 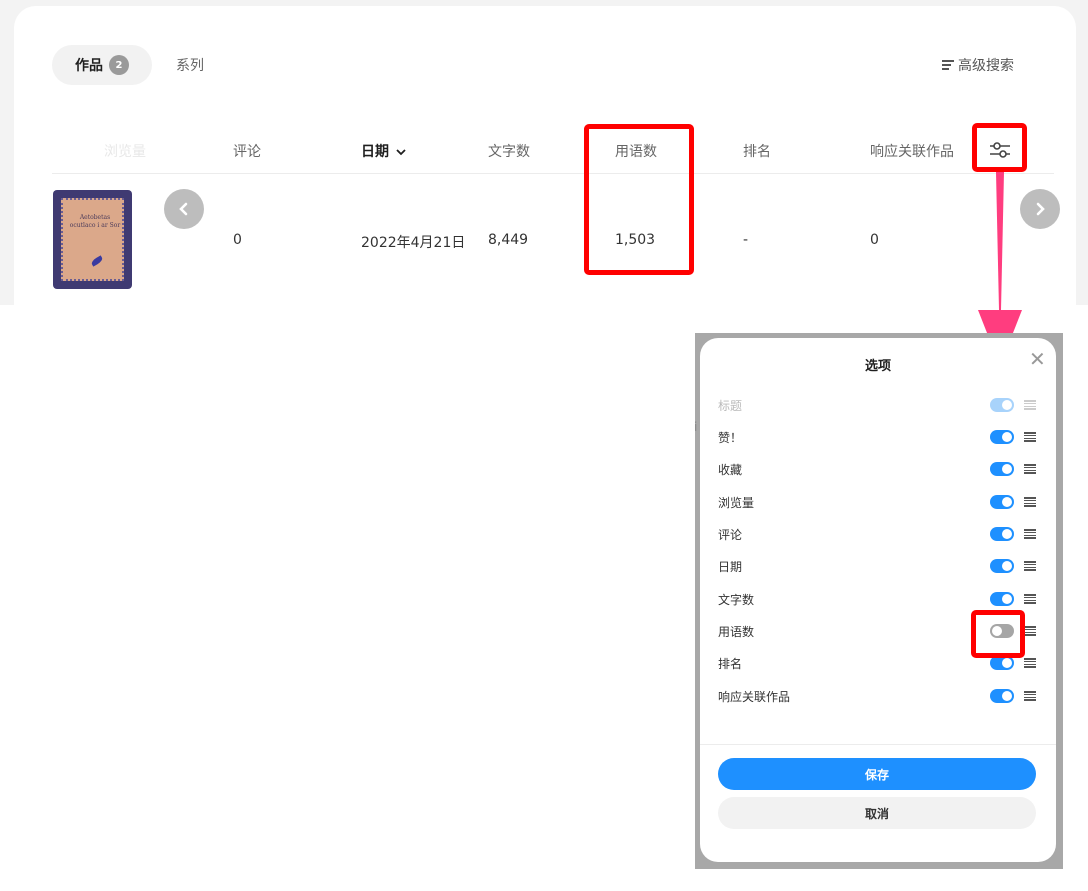 What do you see at coordinates (877, 534) in the screenshot?
I see `option-row-comments: 评论` at bounding box center [877, 534].